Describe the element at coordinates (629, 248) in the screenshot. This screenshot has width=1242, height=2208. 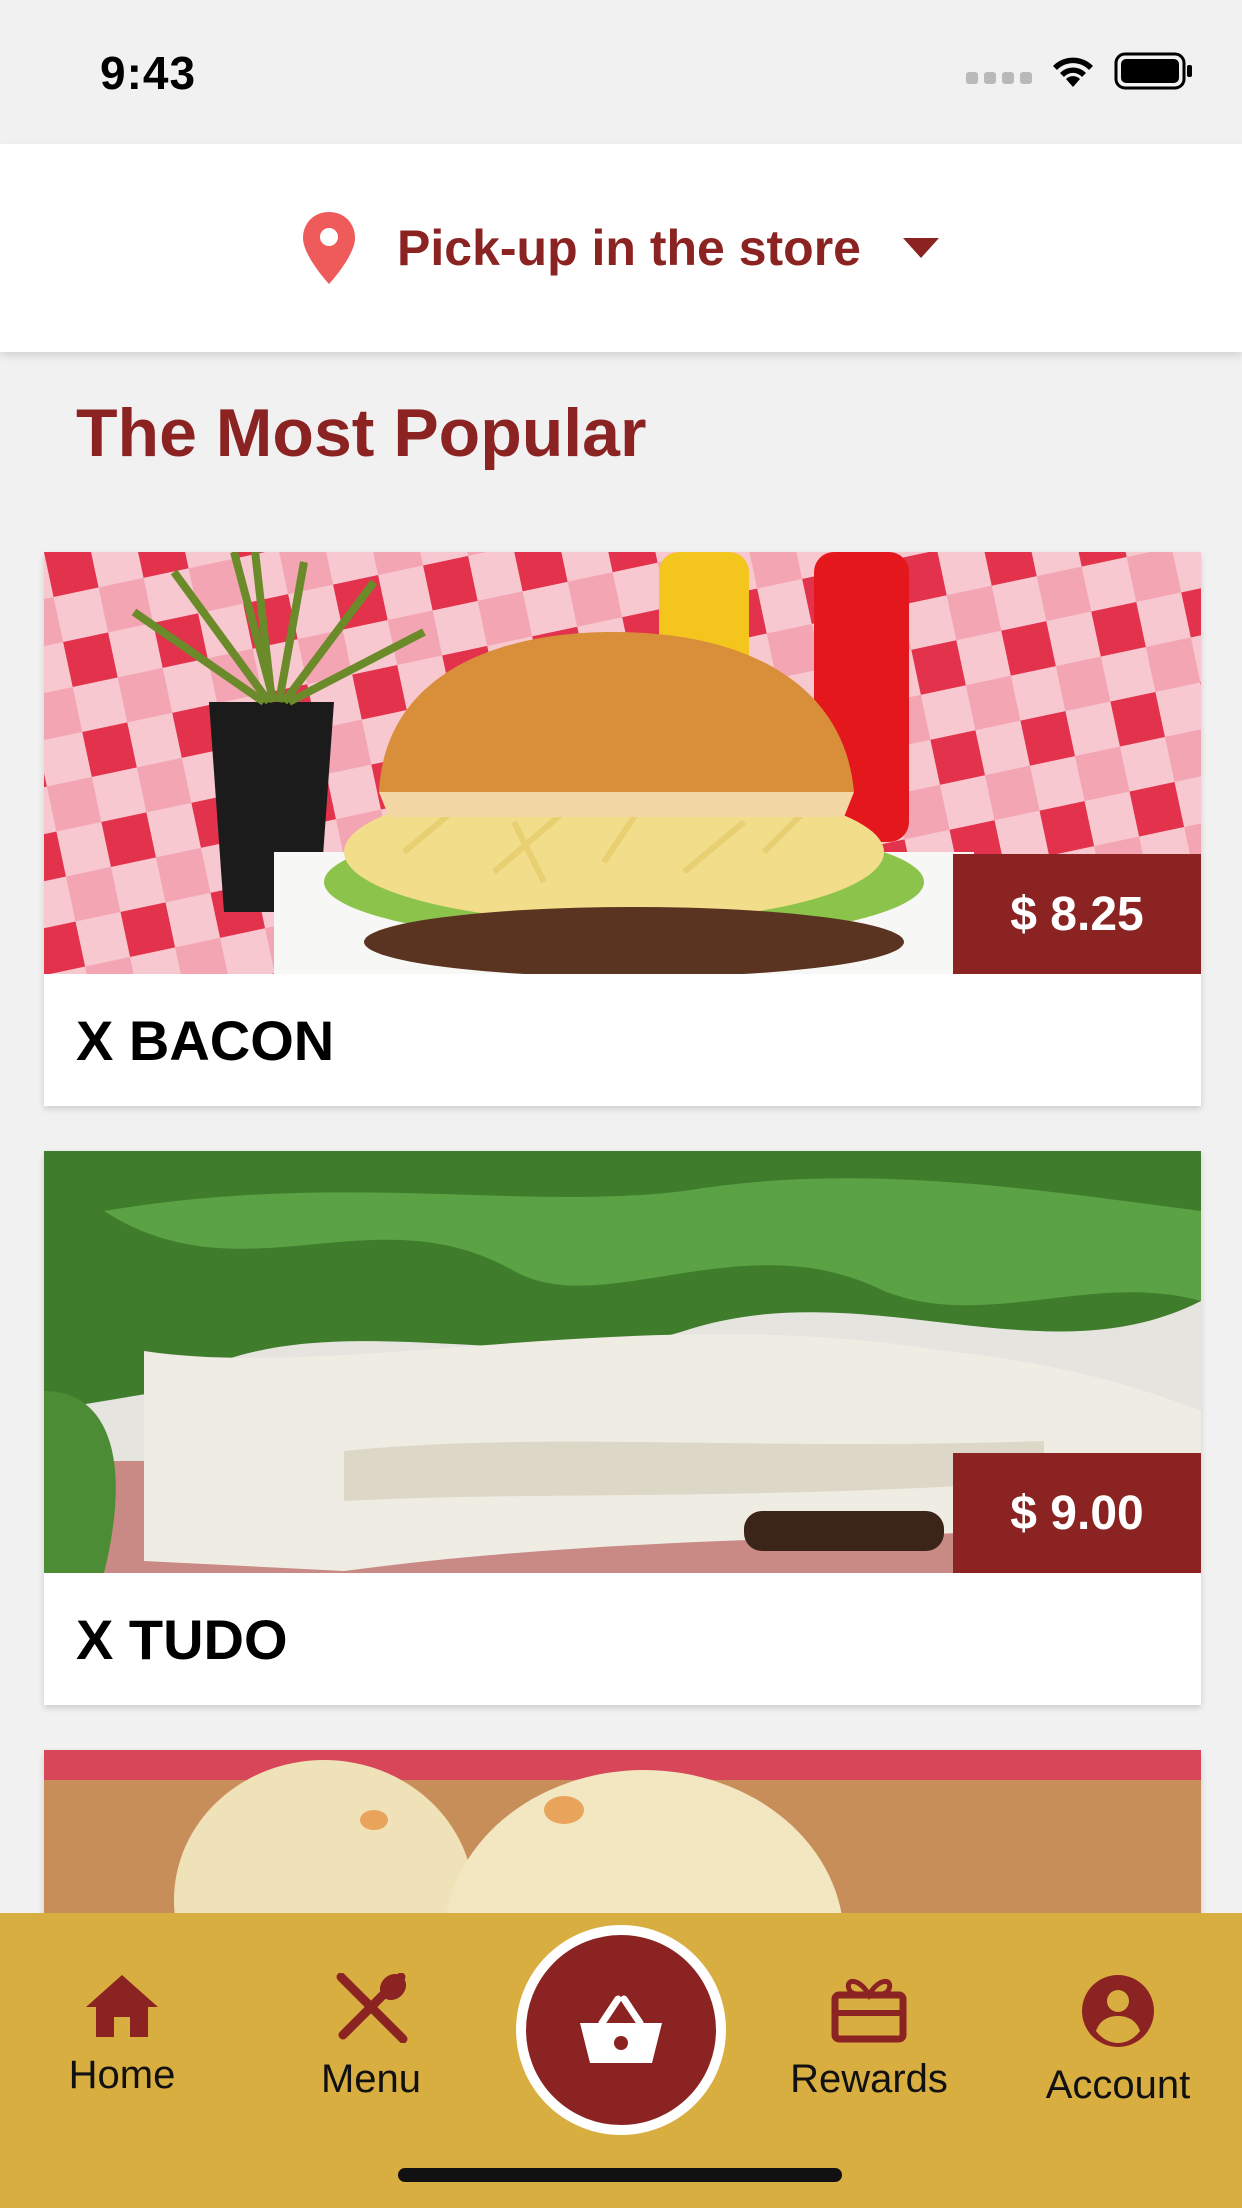
I see `pickup-label: Pick-up in the store` at that location.